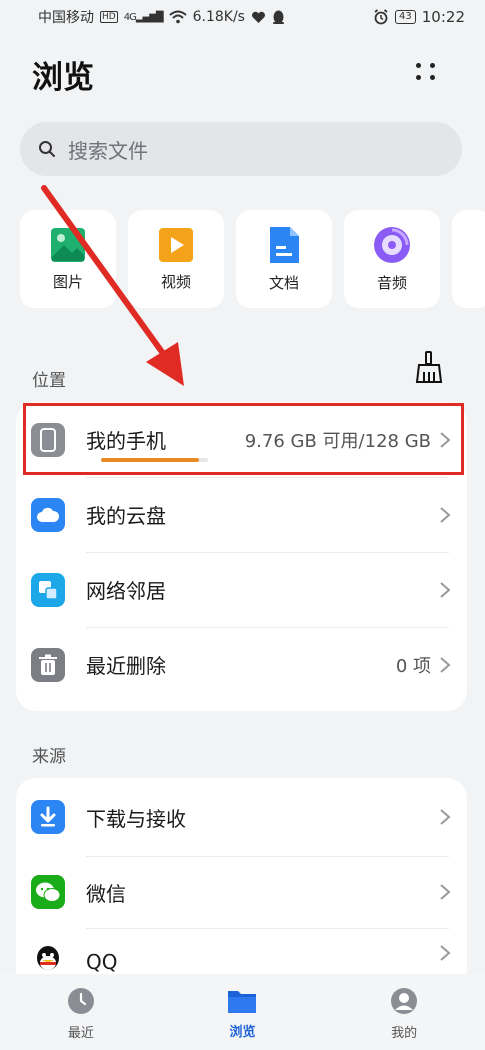  I want to click on category-label: 音频, so click(391, 282).